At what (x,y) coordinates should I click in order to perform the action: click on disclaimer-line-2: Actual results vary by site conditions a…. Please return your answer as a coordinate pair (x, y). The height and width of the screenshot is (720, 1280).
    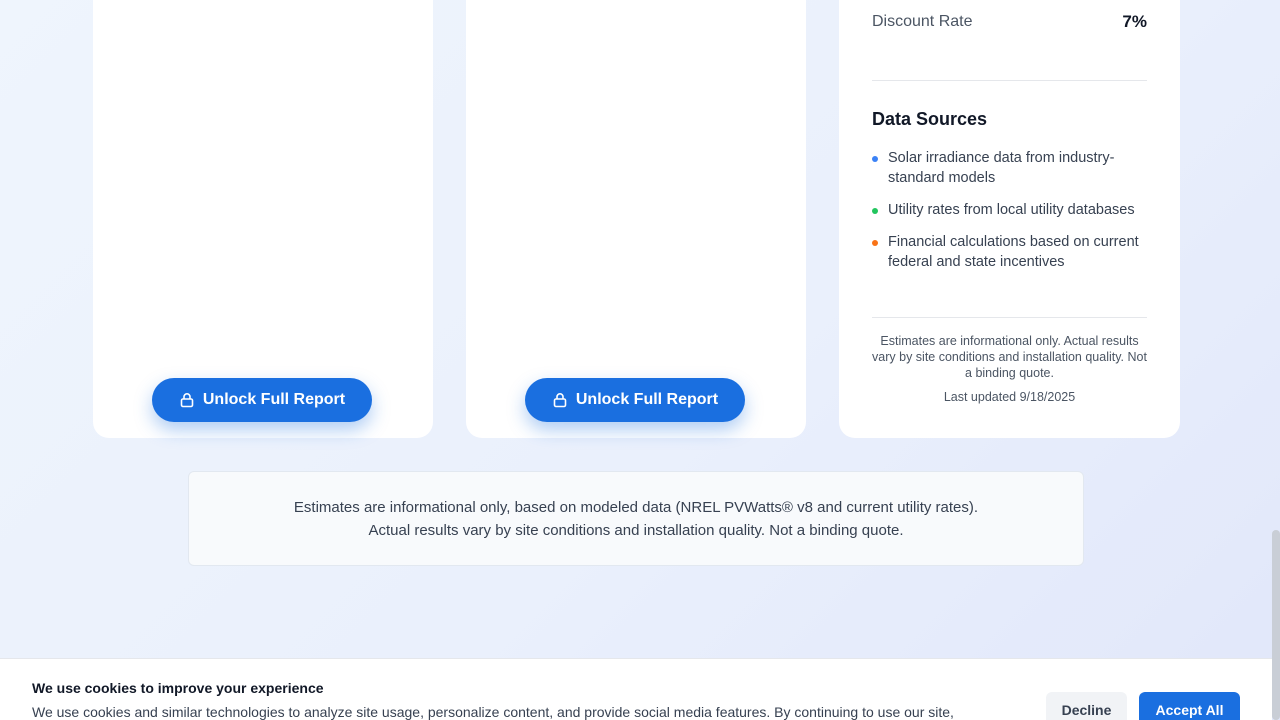
    Looking at the image, I should click on (636, 530).